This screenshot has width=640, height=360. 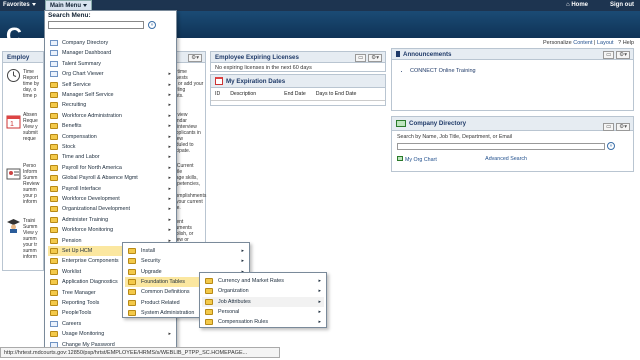 I want to click on advanced-search-link: Advanced Search, so click(x=506, y=159).